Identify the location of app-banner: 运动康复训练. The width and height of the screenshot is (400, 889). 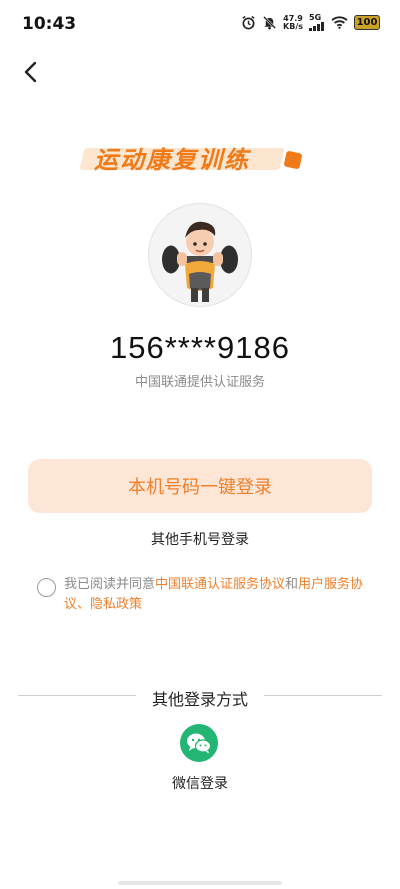
(200, 160).